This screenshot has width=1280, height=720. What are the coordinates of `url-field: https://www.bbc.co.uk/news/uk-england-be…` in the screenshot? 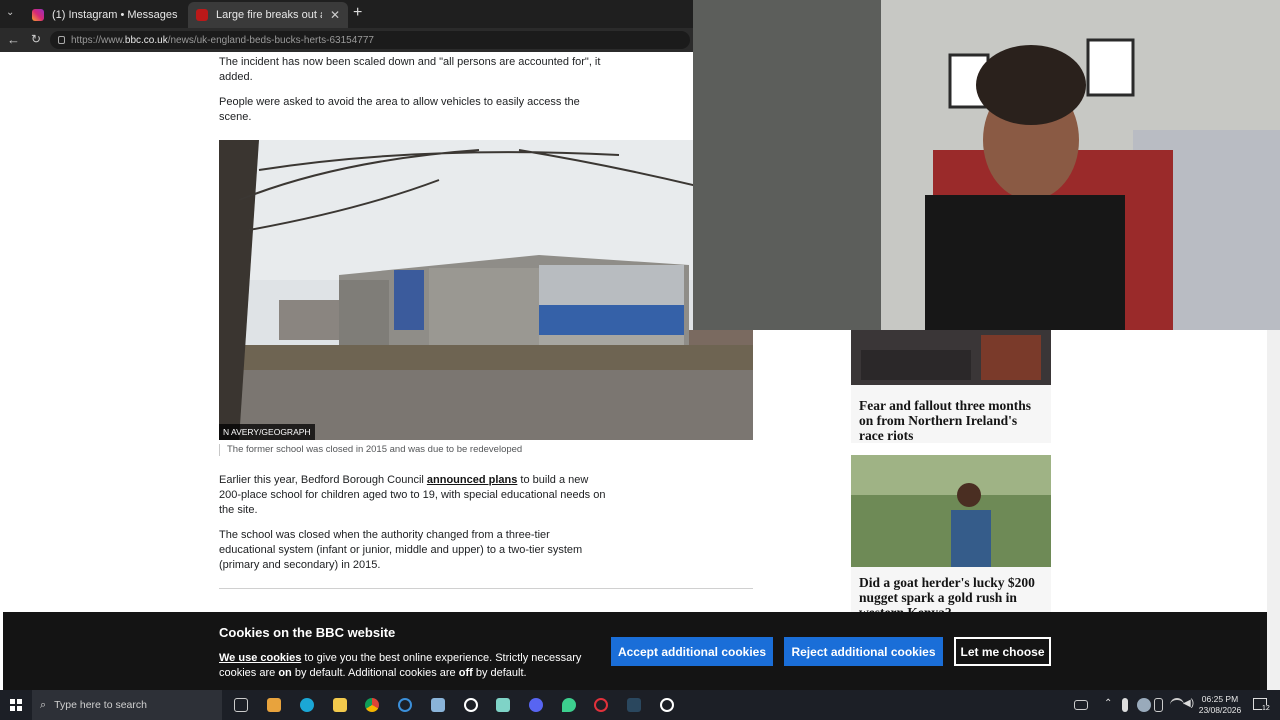 It's located at (370, 40).